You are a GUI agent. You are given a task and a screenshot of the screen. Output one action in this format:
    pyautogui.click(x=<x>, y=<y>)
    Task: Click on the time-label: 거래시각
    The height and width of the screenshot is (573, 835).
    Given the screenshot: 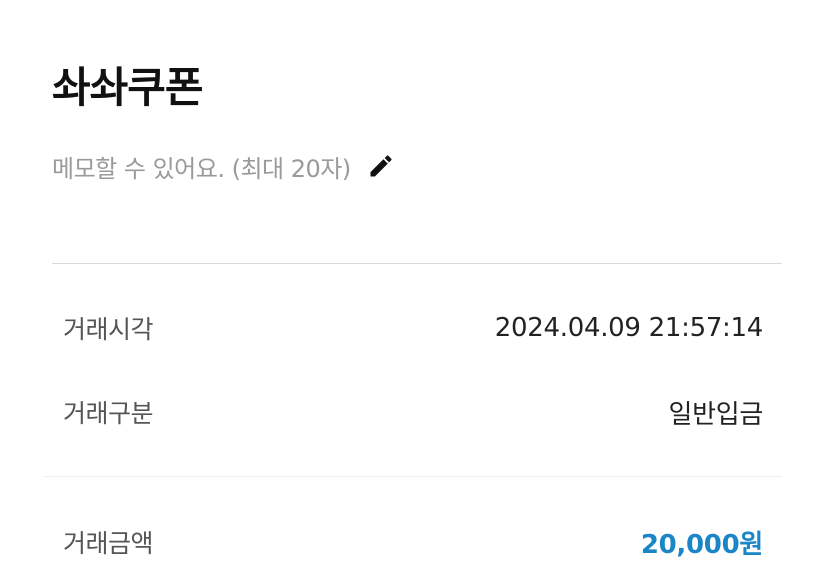 What is the action you would take?
    pyautogui.click(x=108, y=329)
    